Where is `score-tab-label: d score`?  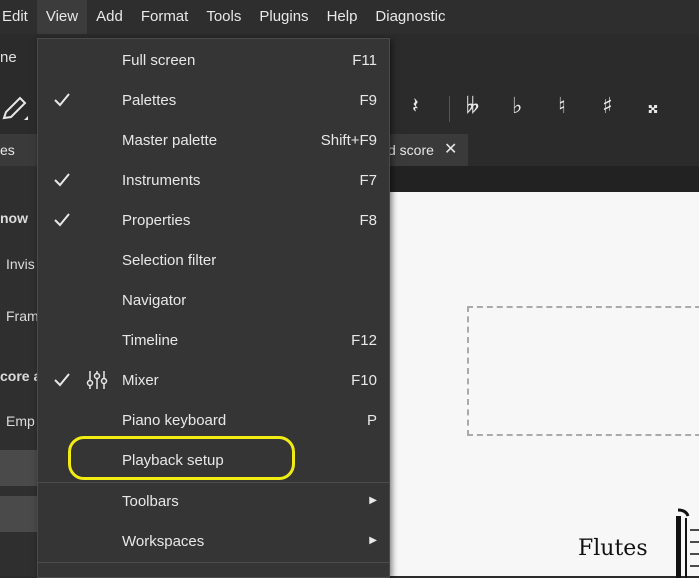 score-tab-label: d score is located at coordinates (411, 150).